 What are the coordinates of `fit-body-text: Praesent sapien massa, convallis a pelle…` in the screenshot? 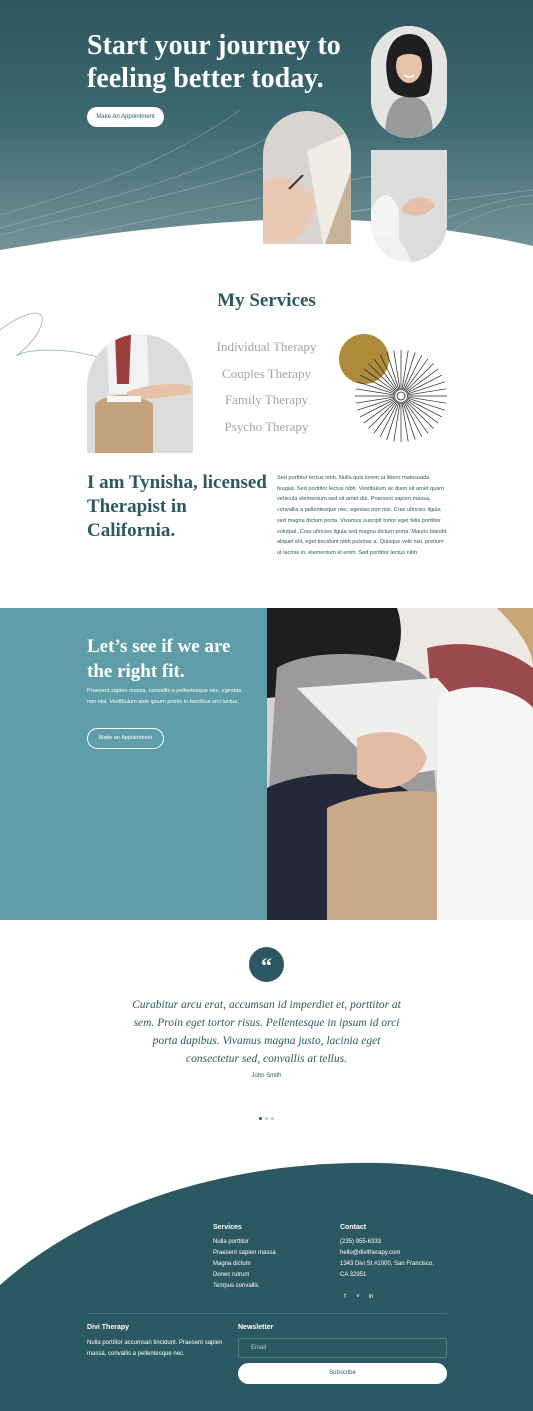 It's located at (164, 696).